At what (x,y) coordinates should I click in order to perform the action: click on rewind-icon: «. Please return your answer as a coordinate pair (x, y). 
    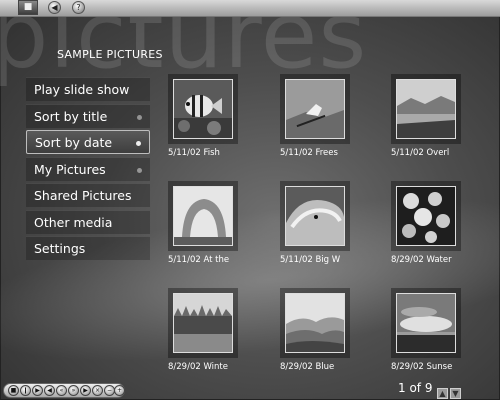
    Looking at the image, I should click on (61, 390).